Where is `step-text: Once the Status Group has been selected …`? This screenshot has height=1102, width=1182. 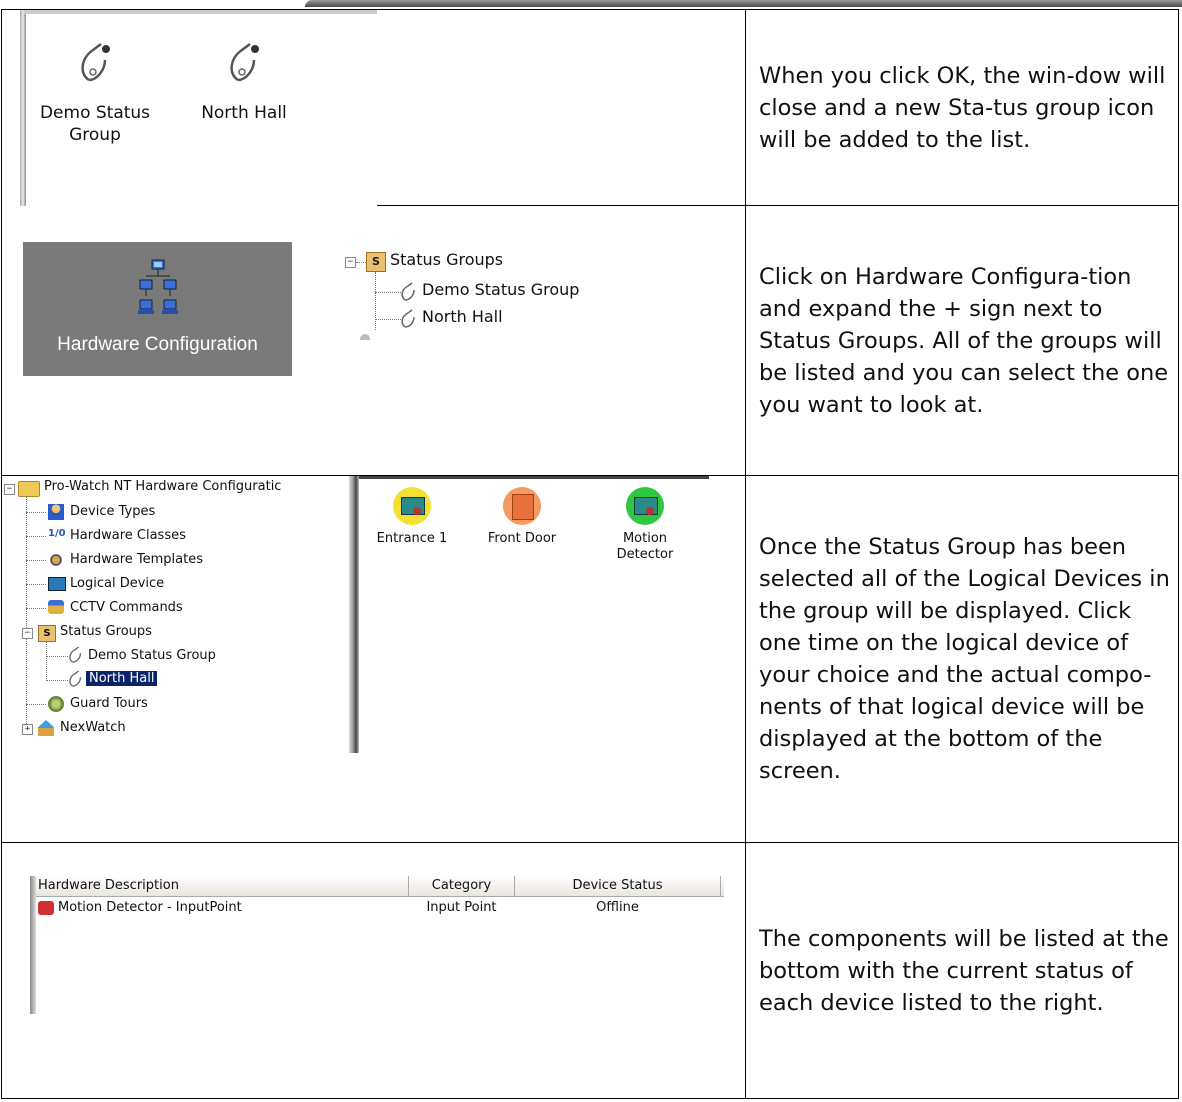 step-text: Once the Status Group has been selected … is located at coordinates (964, 659).